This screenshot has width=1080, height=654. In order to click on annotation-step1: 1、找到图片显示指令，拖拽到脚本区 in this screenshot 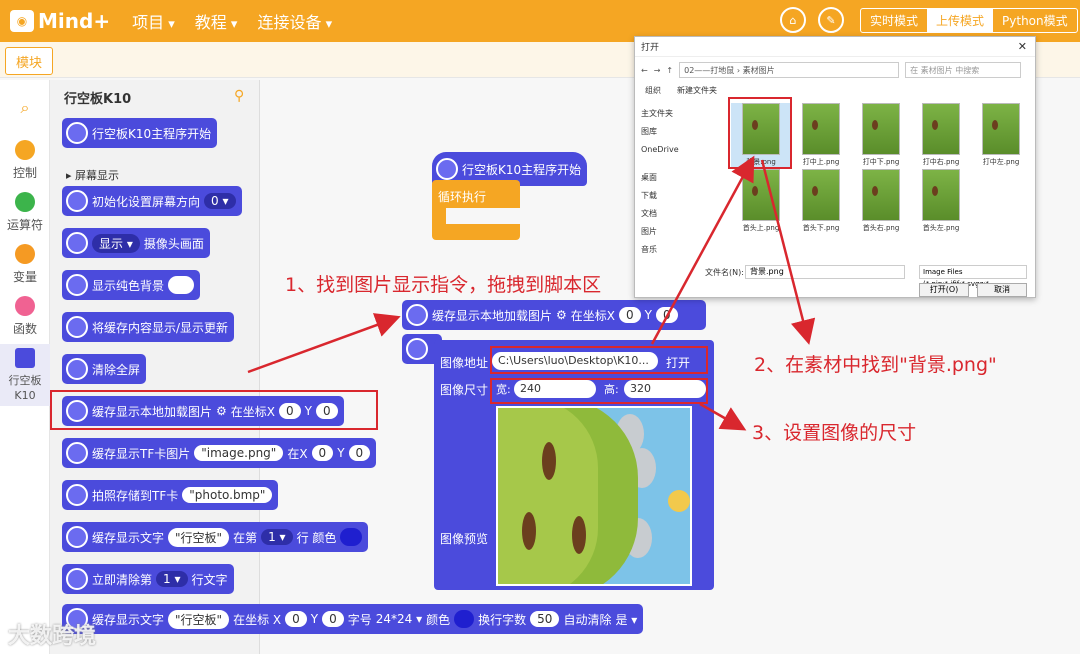, I will do `click(443, 285)`.